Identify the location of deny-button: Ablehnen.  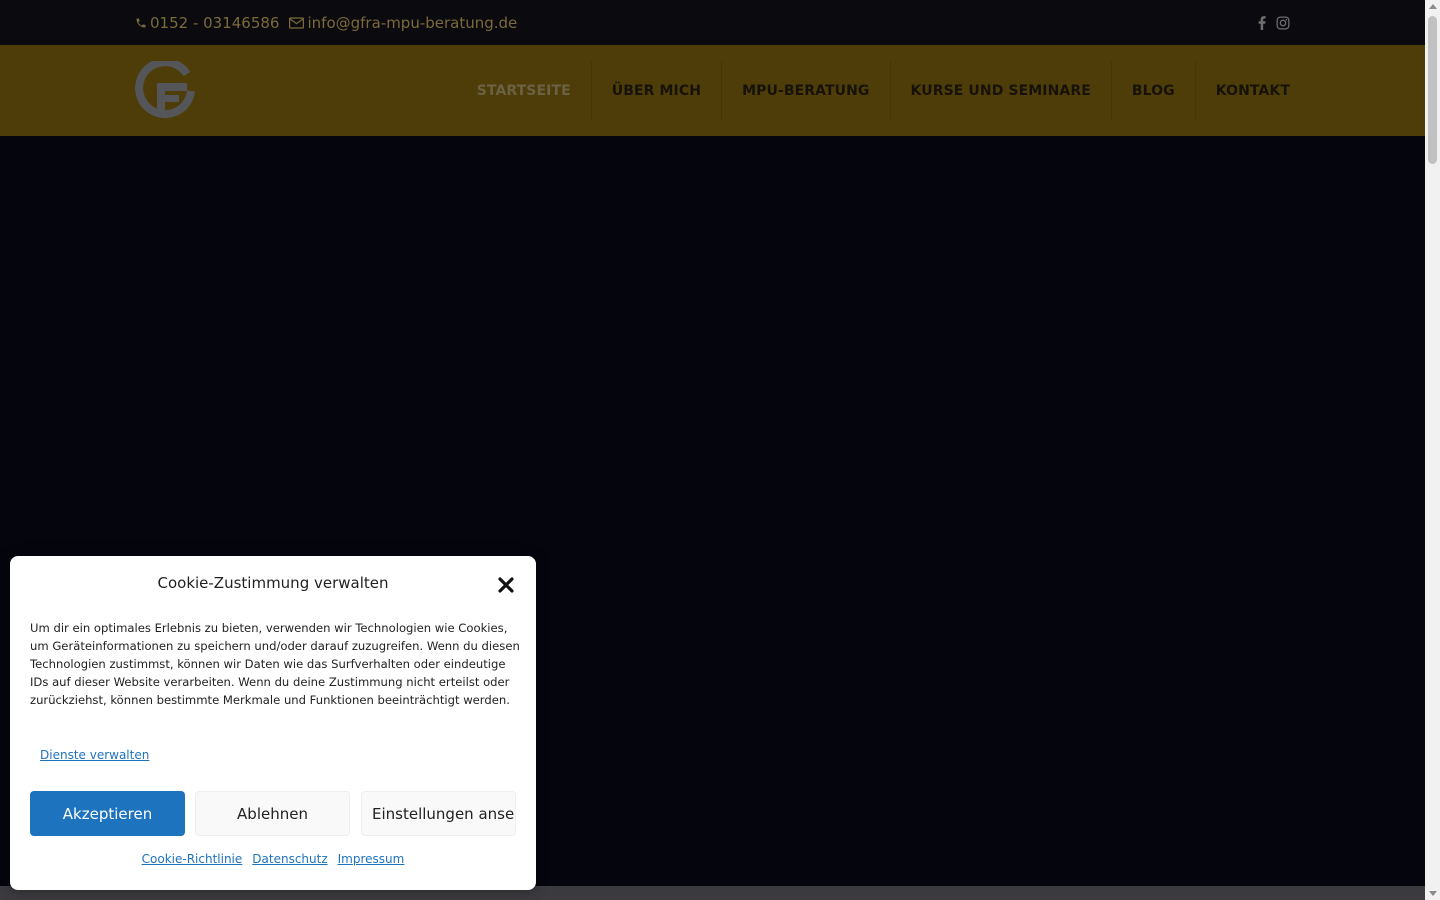
(272, 813).